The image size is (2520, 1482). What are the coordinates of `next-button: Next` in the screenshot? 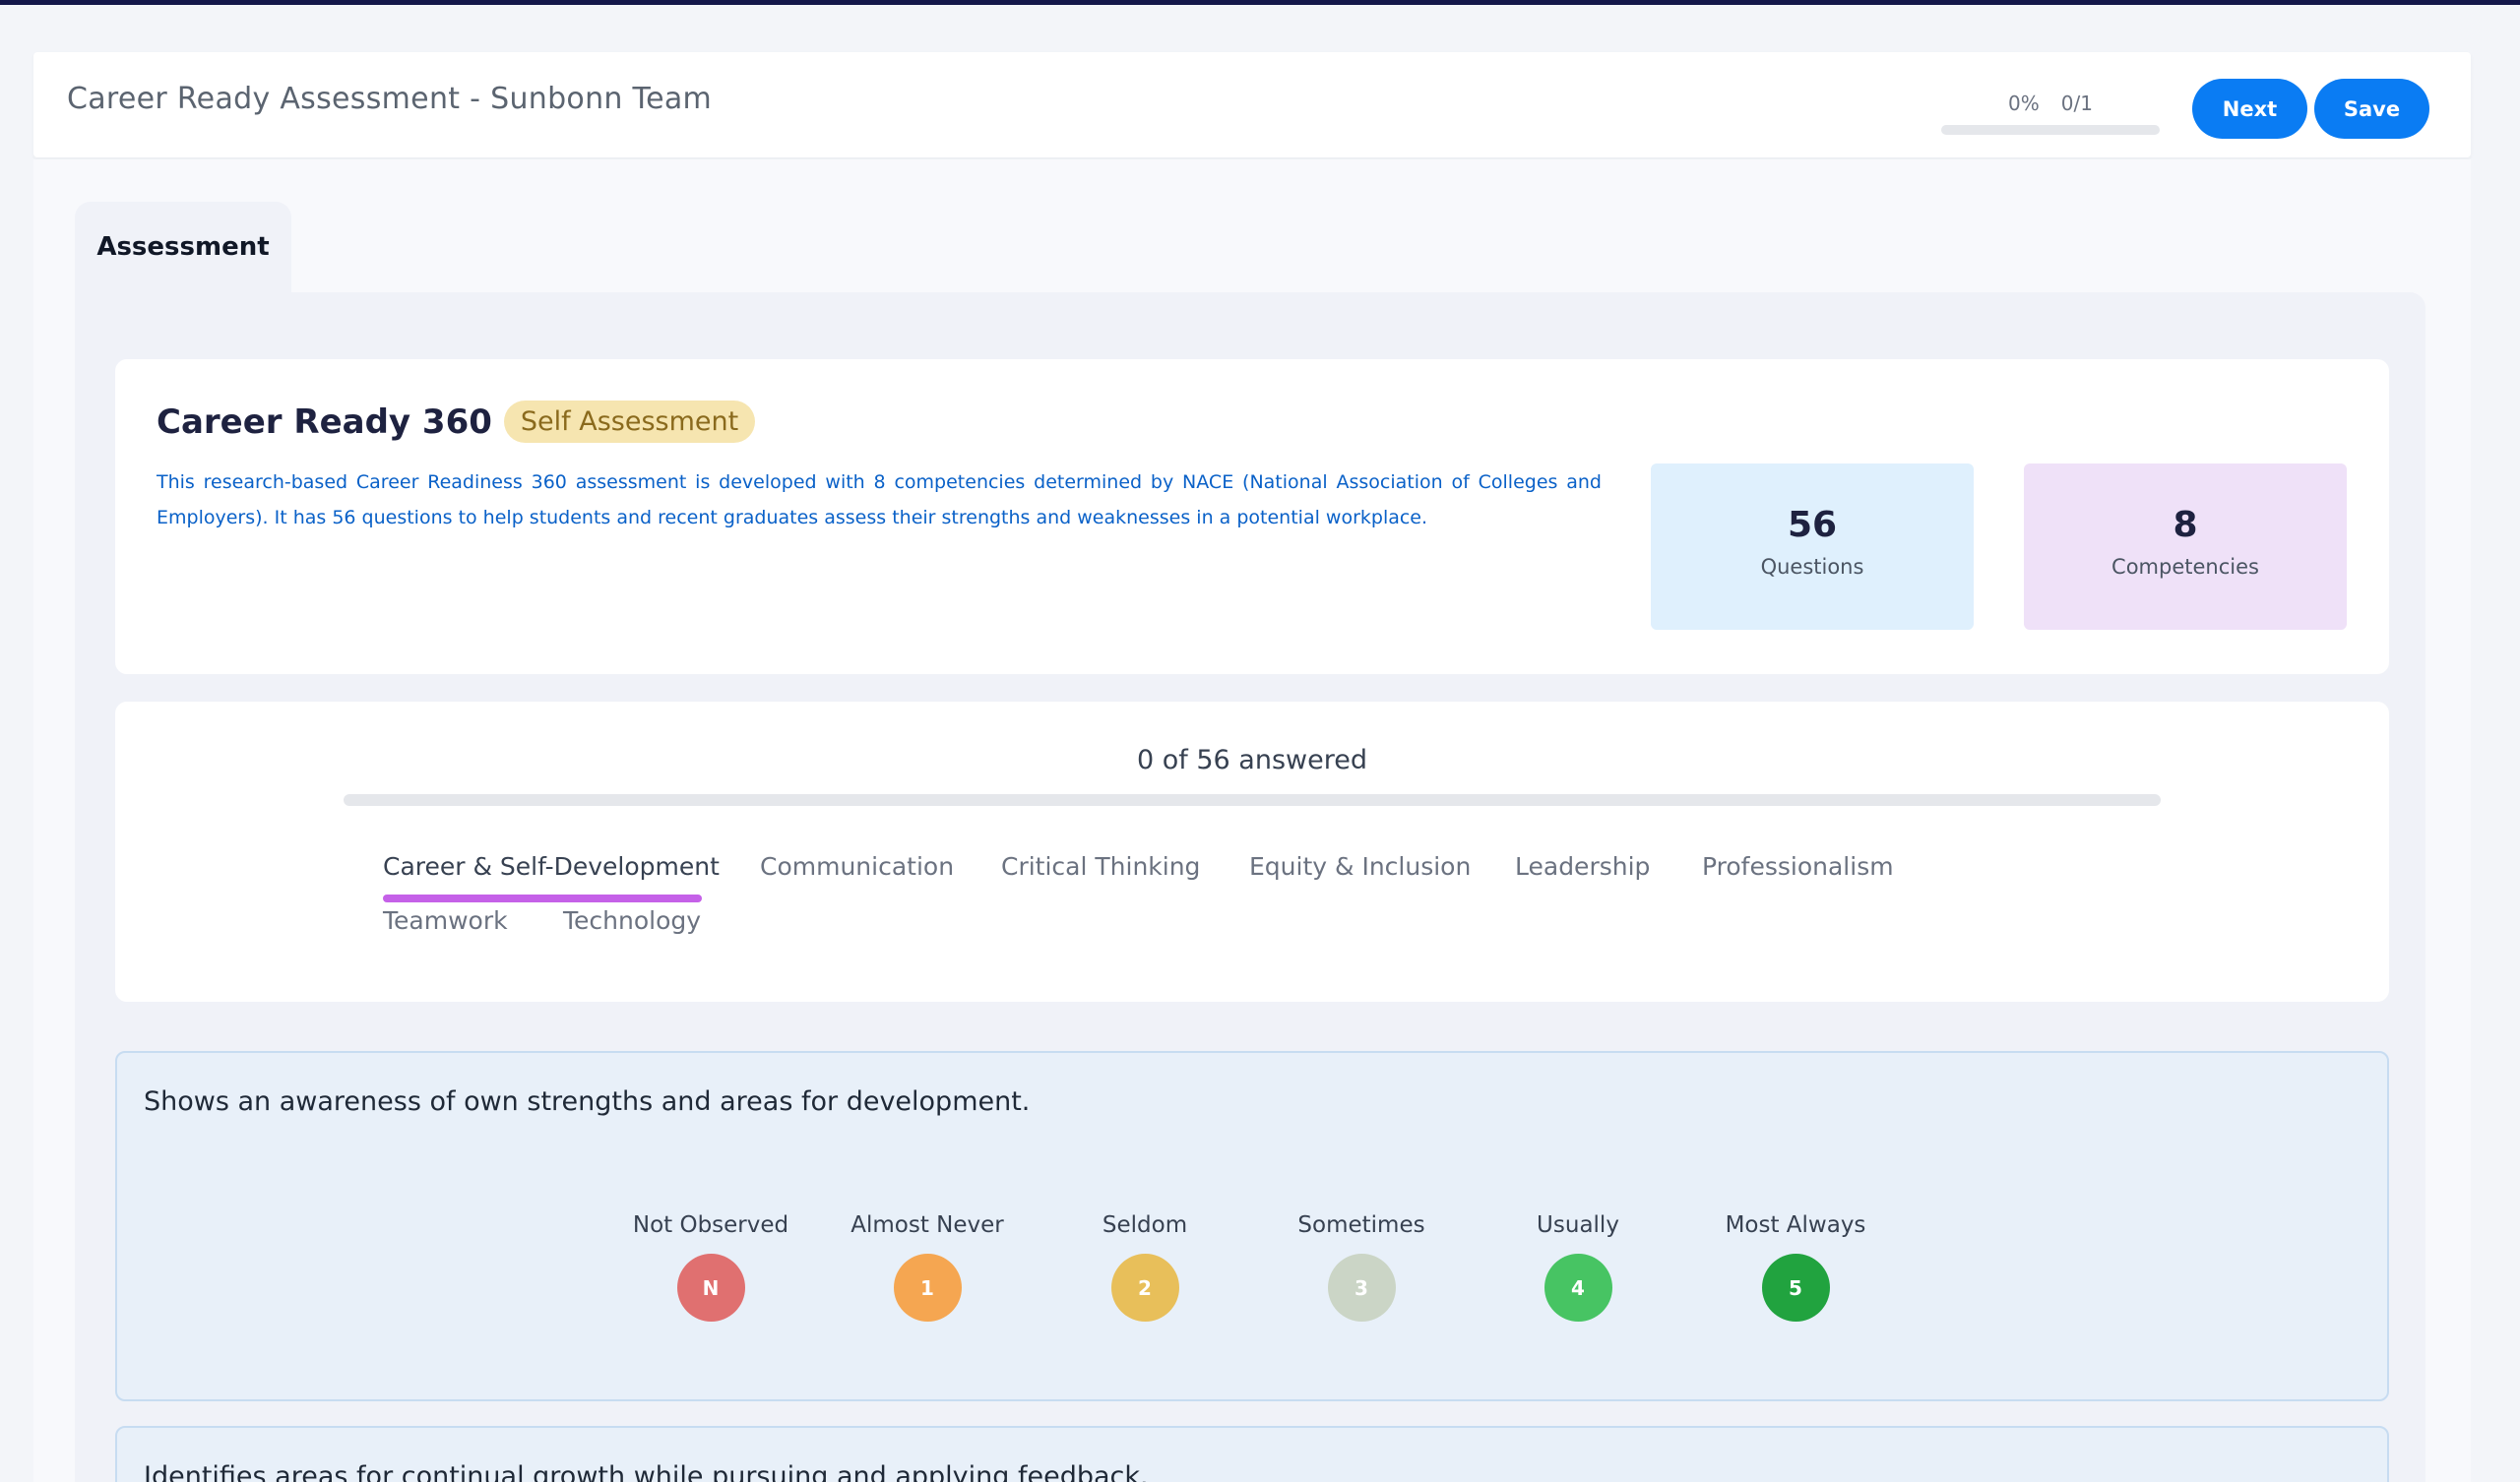 It's located at (2249, 109).